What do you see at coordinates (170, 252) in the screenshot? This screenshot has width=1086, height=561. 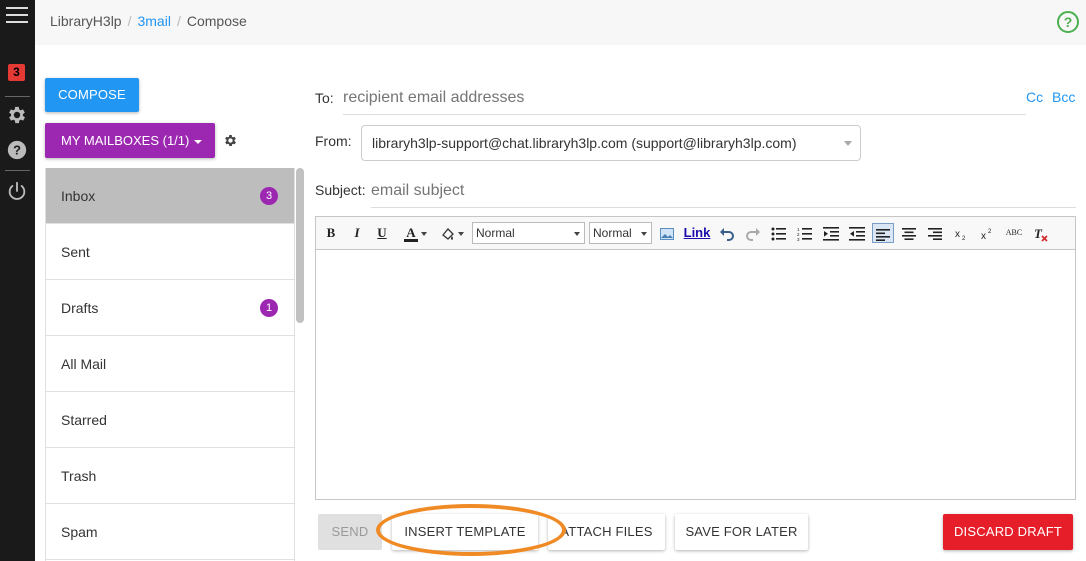 I see `folder-sent: Sent` at bounding box center [170, 252].